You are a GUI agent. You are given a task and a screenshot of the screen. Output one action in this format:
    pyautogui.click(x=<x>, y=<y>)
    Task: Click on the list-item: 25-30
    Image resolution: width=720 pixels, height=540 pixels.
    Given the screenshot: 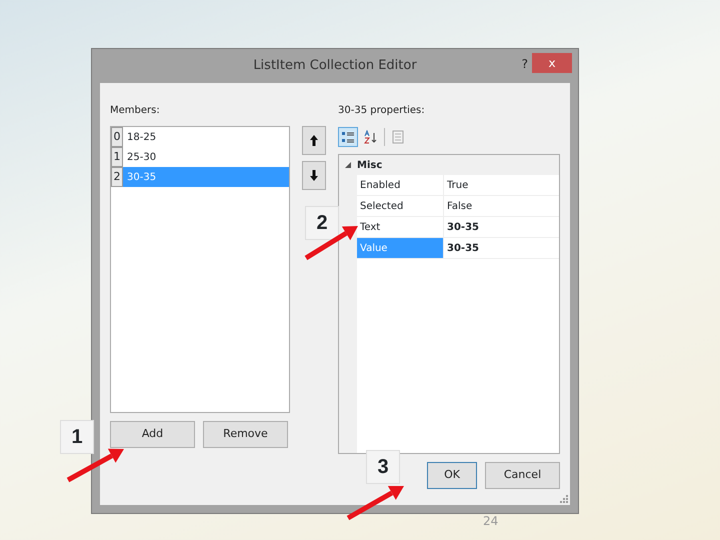 What is the action you would take?
    pyautogui.click(x=206, y=157)
    